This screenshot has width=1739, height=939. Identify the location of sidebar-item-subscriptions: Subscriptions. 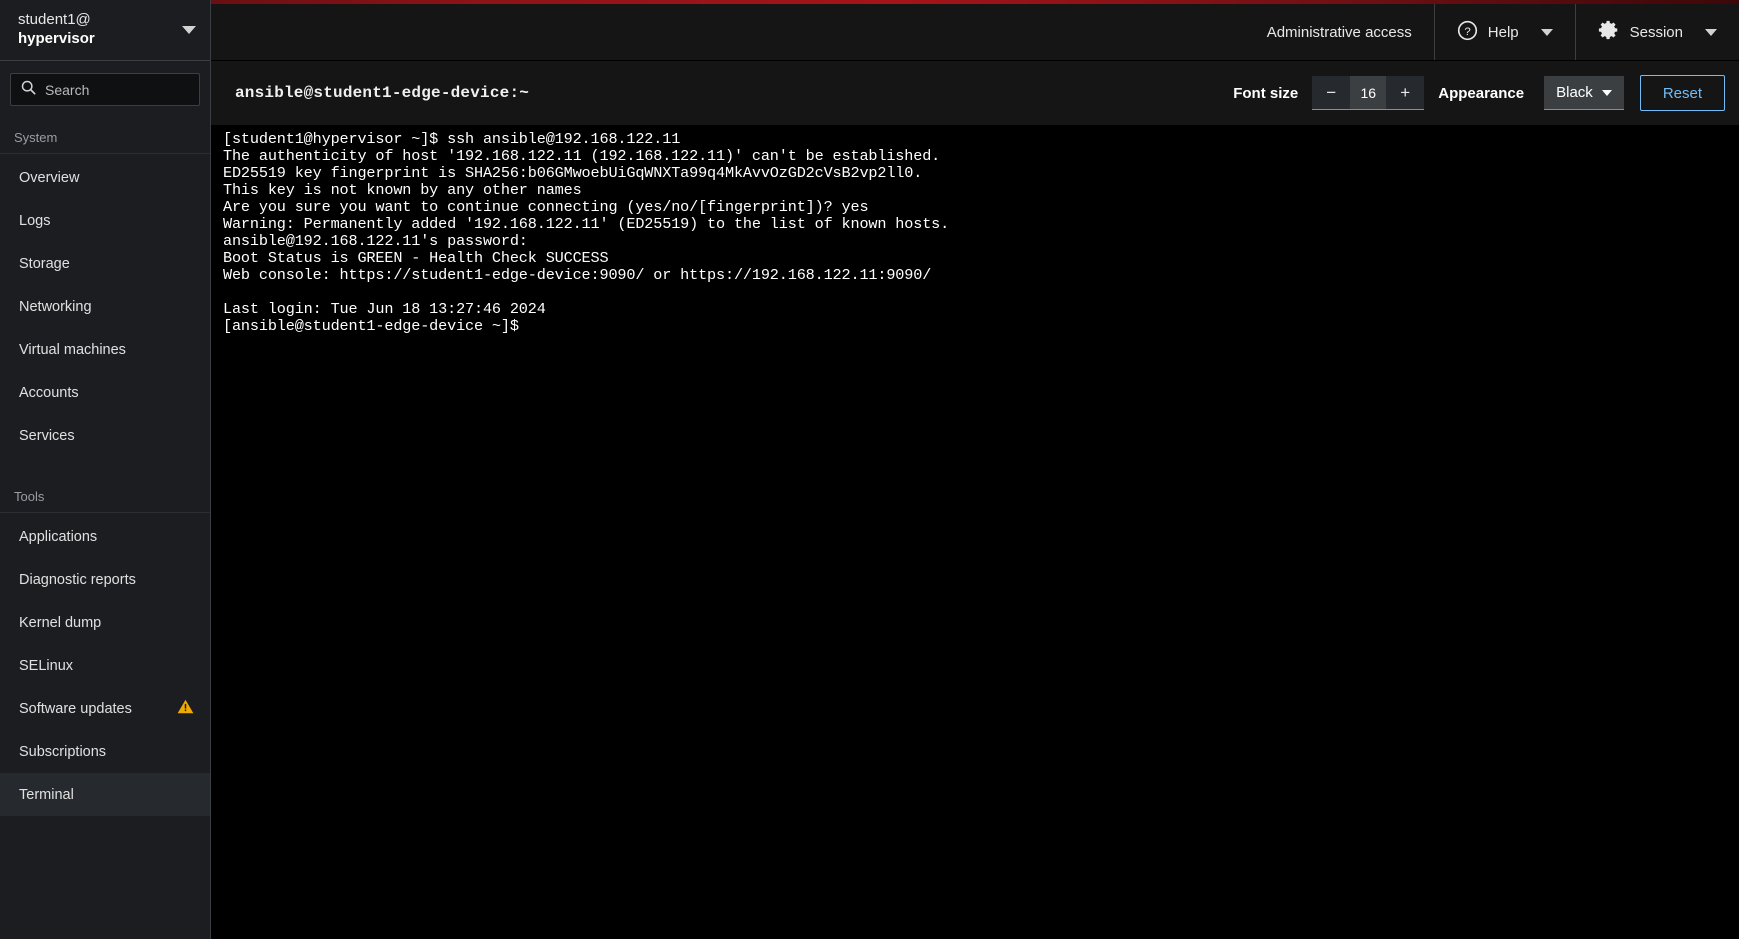
(105, 751).